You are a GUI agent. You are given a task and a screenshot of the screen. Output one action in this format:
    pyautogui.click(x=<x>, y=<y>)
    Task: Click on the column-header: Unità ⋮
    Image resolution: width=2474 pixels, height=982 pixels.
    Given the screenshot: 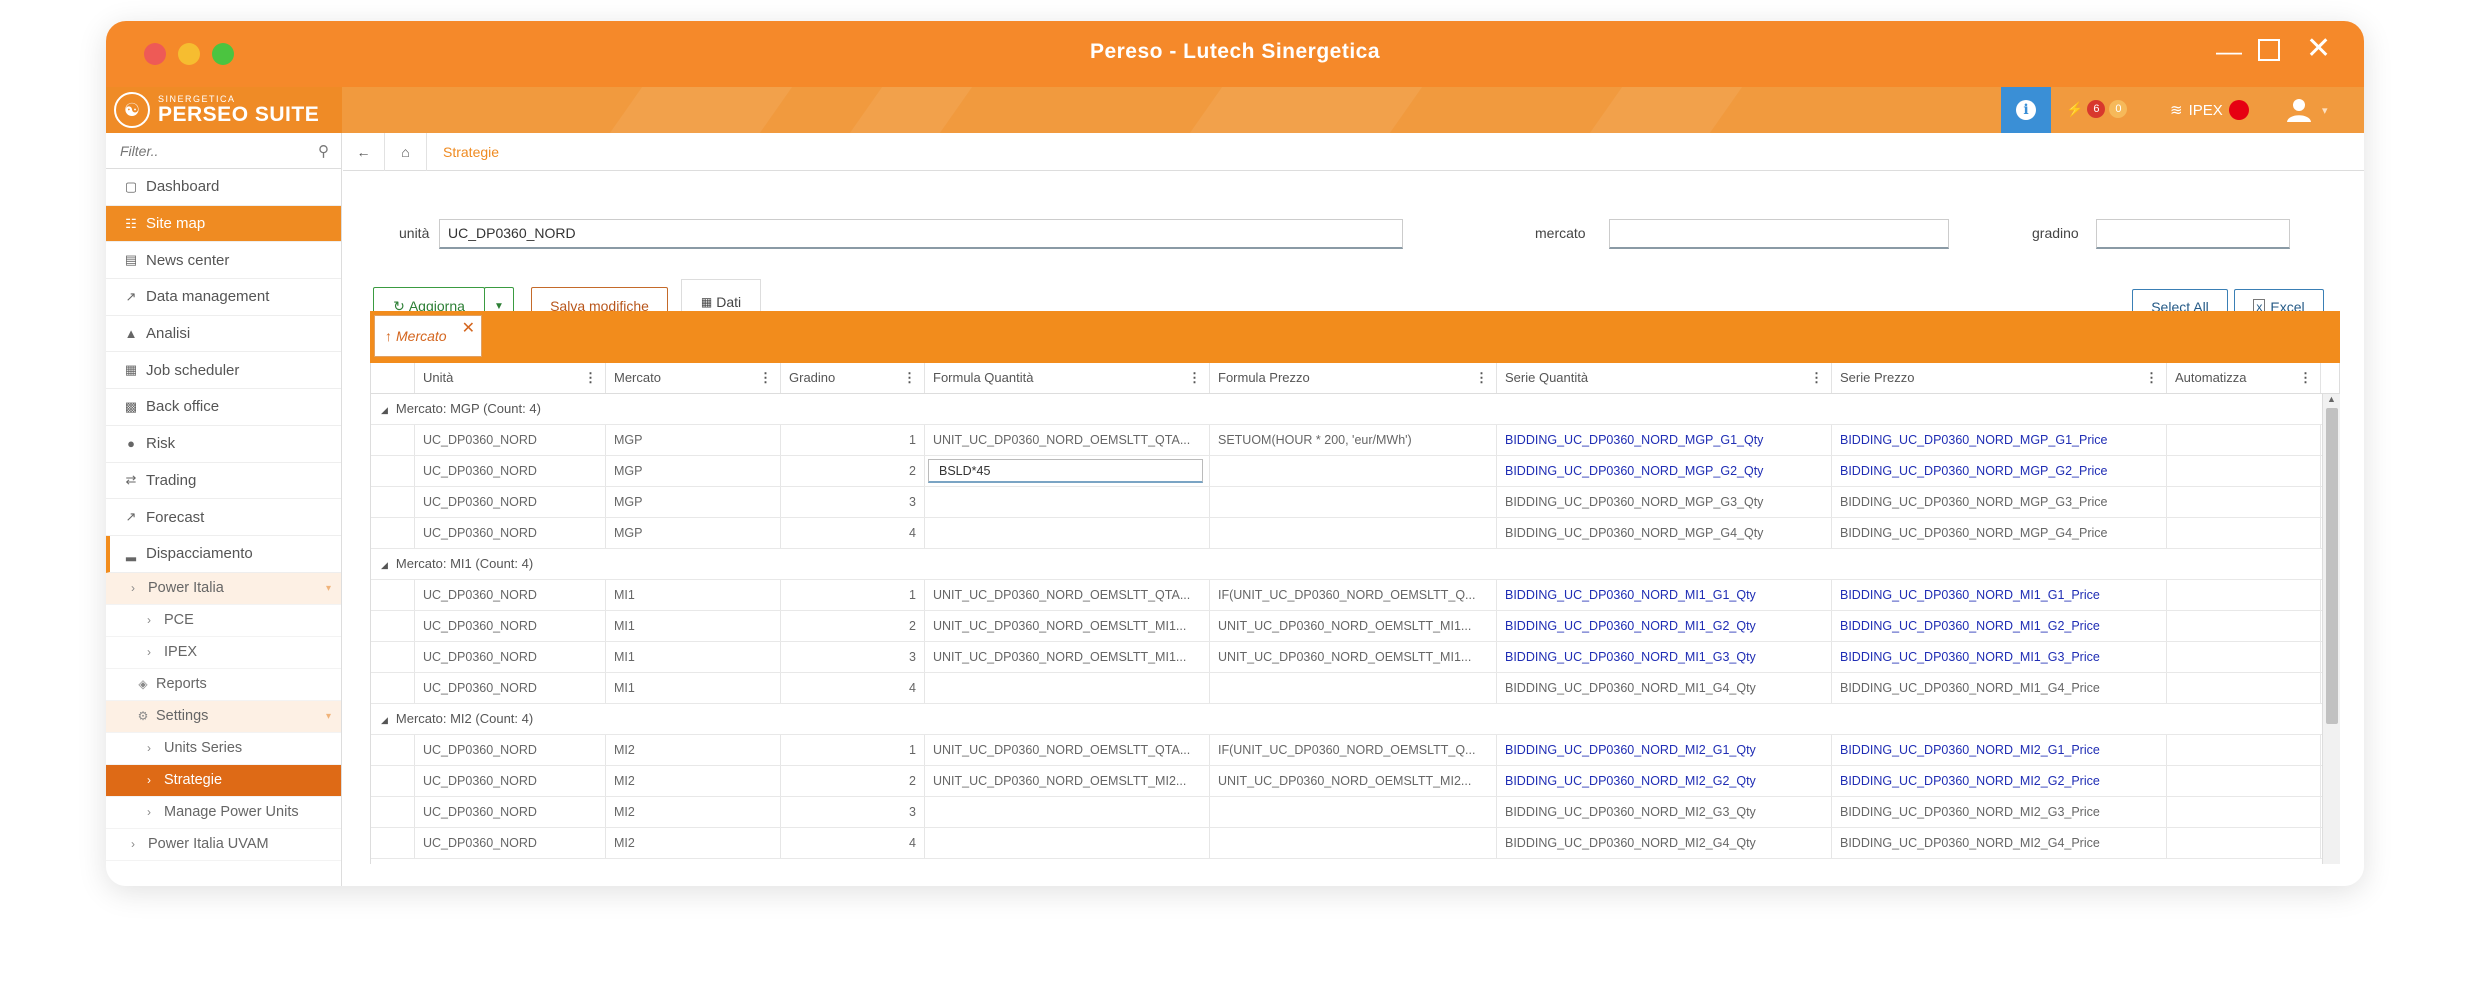 What is the action you would take?
    pyautogui.click(x=510, y=378)
    